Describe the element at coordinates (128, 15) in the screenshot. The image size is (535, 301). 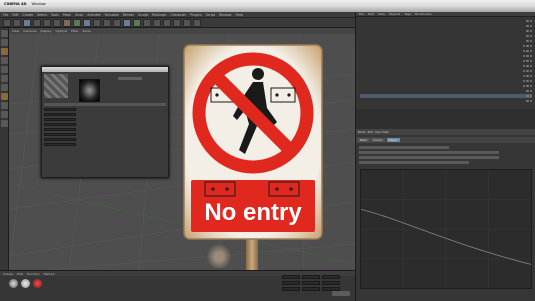
I see `menu-render: Render` at that location.